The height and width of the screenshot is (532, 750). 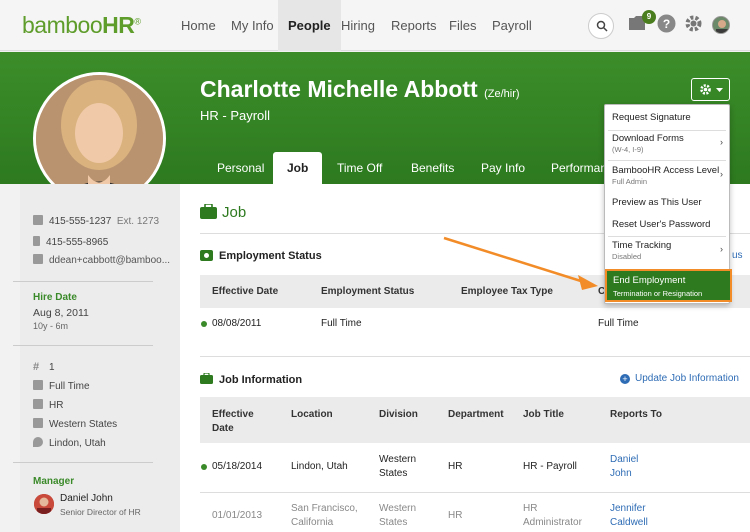 I want to click on nav-reports: Reports, so click(x=414, y=25).